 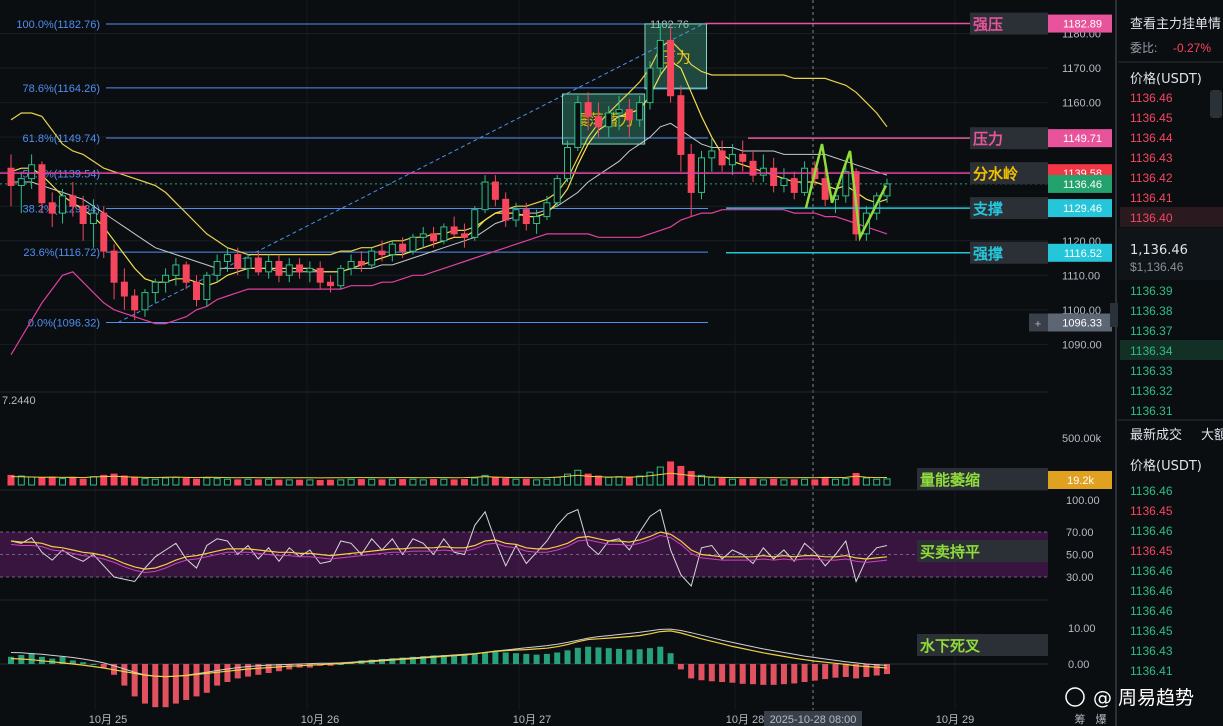 What do you see at coordinates (1082, 345) in the screenshot?
I see `price-tick-label: 1090.00` at bounding box center [1082, 345].